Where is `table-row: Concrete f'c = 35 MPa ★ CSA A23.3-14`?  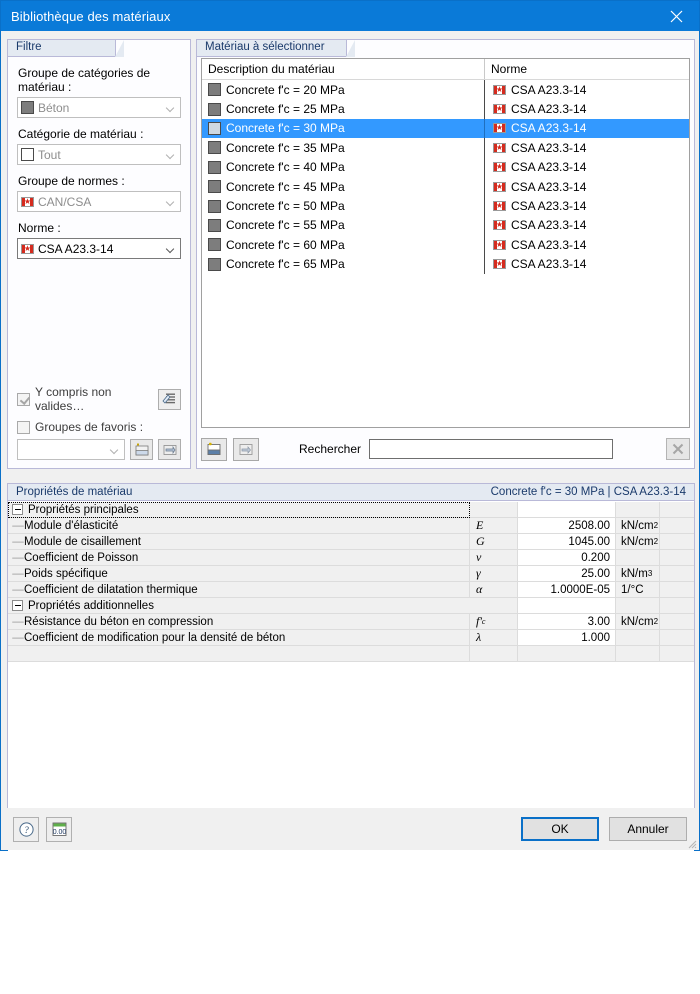 table-row: Concrete f'c = 35 MPa ★ CSA A23.3-14 is located at coordinates (445, 148).